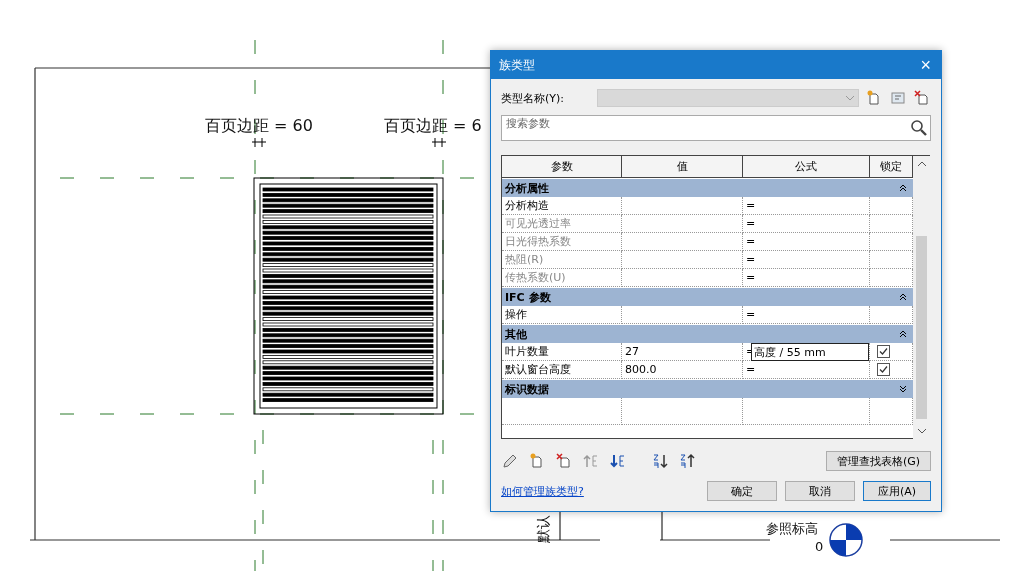 Image resolution: width=1024 pixels, height=571 pixels. What do you see at coordinates (810, 352) in the screenshot?
I see `formula-input: 高度 / 55 mm` at bounding box center [810, 352].